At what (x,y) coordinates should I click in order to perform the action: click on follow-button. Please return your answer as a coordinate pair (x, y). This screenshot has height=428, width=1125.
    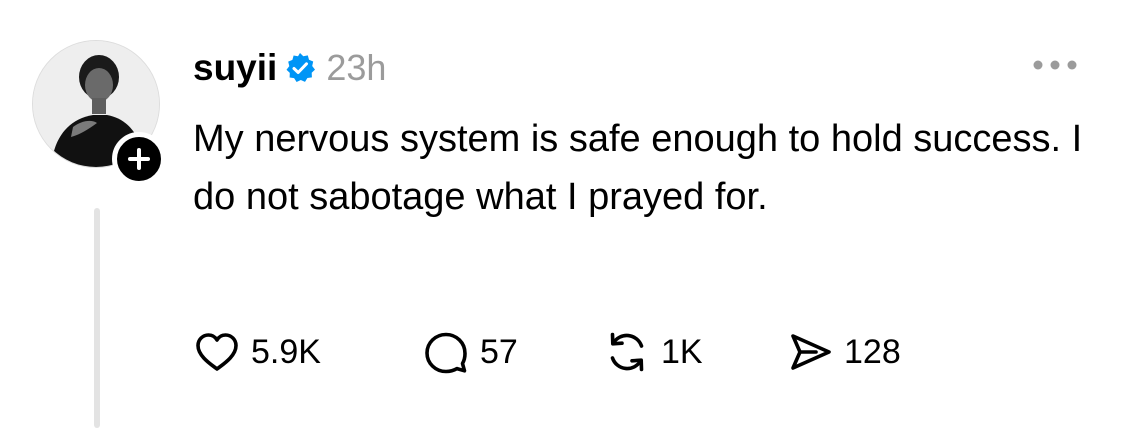
    Looking at the image, I should click on (139, 159).